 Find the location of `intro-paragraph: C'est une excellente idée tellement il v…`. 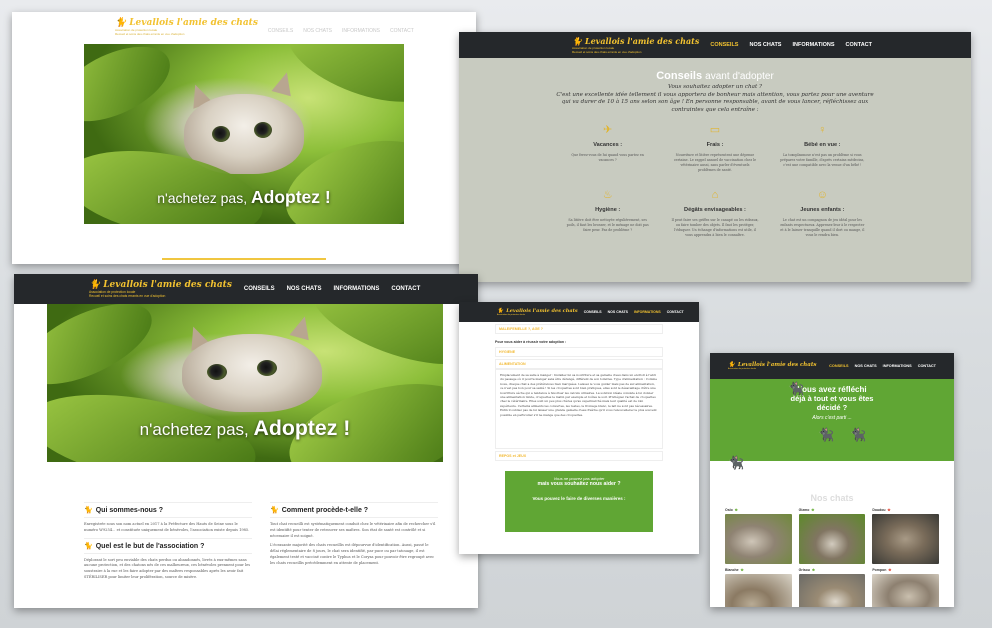

intro-paragraph: C'est une excellente idée tellement il v… is located at coordinates (715, 102).